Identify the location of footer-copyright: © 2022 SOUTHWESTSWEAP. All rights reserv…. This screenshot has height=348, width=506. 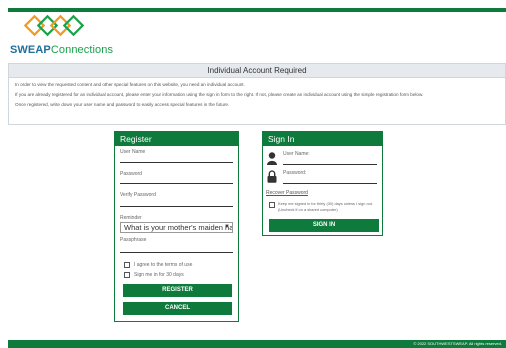
(457, 343).